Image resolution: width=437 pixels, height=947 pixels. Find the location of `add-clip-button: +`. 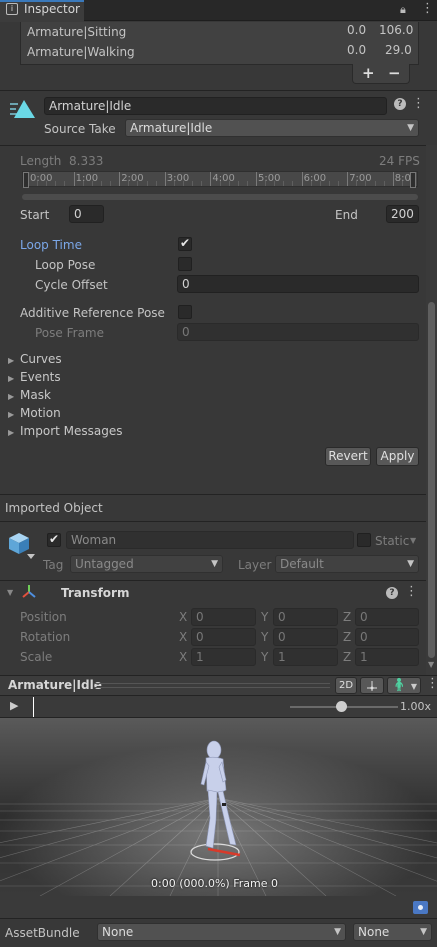

add-clip-button: + is located at coordinates (368, 73).